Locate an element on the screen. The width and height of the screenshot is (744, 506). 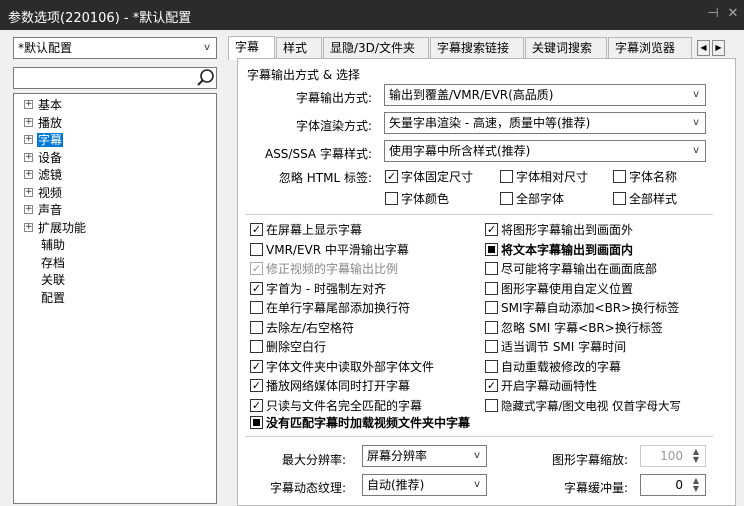
tab-subtitles: 字幕 is located at coordinates (251, 48).